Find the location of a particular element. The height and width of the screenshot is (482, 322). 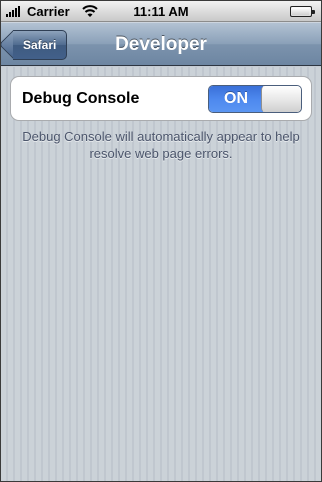

status-time: 11:11 AM is located at coordinates (161, 11).